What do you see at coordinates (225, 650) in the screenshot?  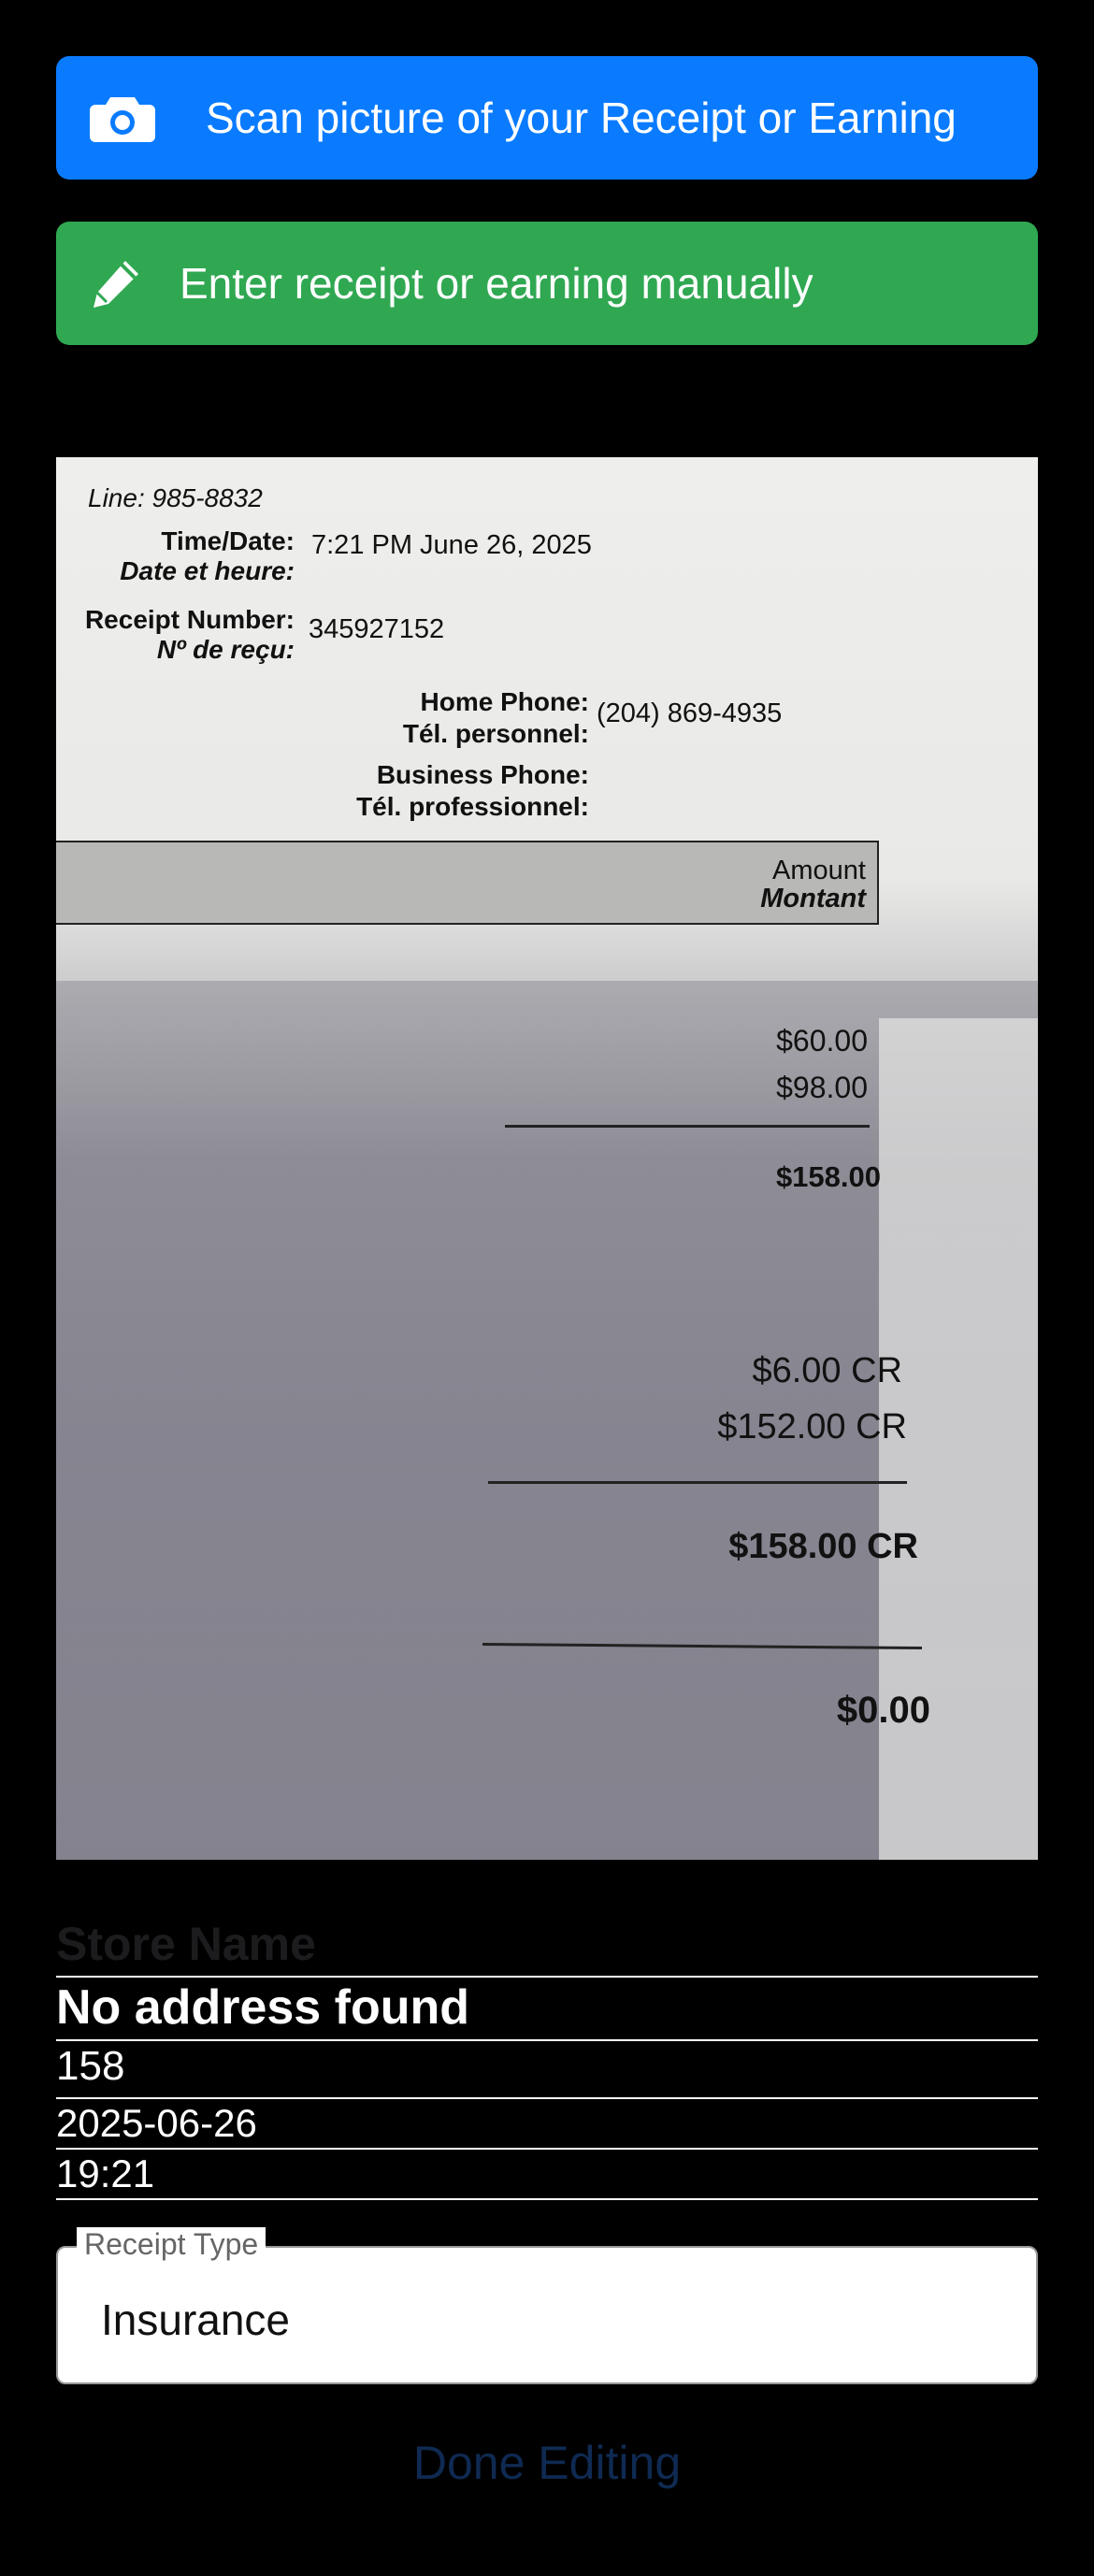 I see `receipt-number-label-fr: Nº de reçu:` at bounding box center [225, 650].